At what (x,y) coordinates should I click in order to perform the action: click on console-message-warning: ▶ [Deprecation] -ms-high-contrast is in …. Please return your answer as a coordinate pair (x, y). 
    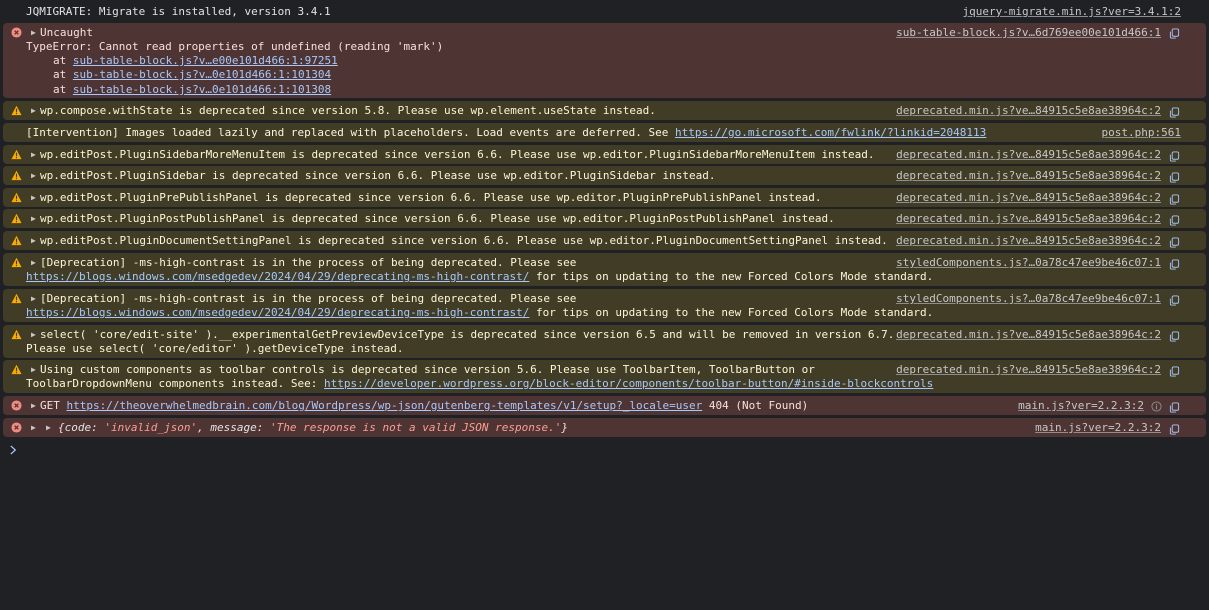
    Looking at the image, I should click on (604, 269).